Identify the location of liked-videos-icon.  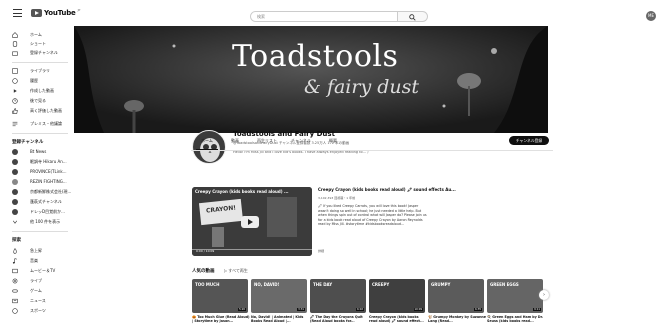
(15, 111).